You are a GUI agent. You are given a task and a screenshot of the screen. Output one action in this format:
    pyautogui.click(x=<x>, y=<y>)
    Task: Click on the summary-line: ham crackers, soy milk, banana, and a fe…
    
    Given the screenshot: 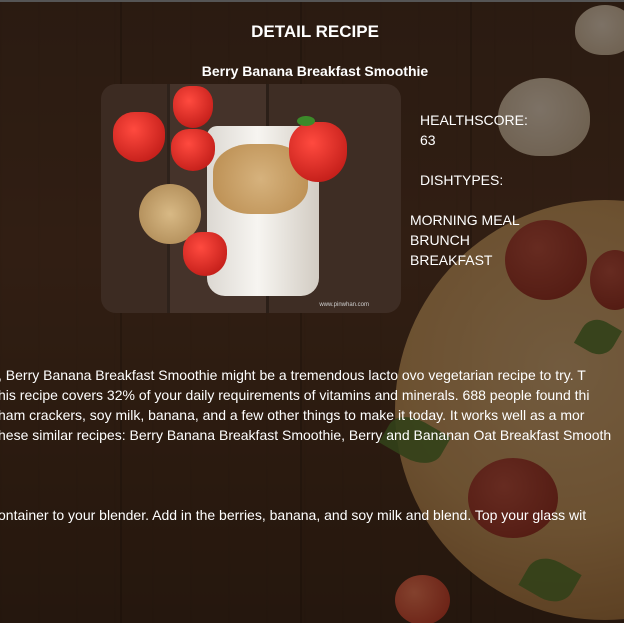 What is the action you would take?
    pyautogui.click(x=292, y=415)
    